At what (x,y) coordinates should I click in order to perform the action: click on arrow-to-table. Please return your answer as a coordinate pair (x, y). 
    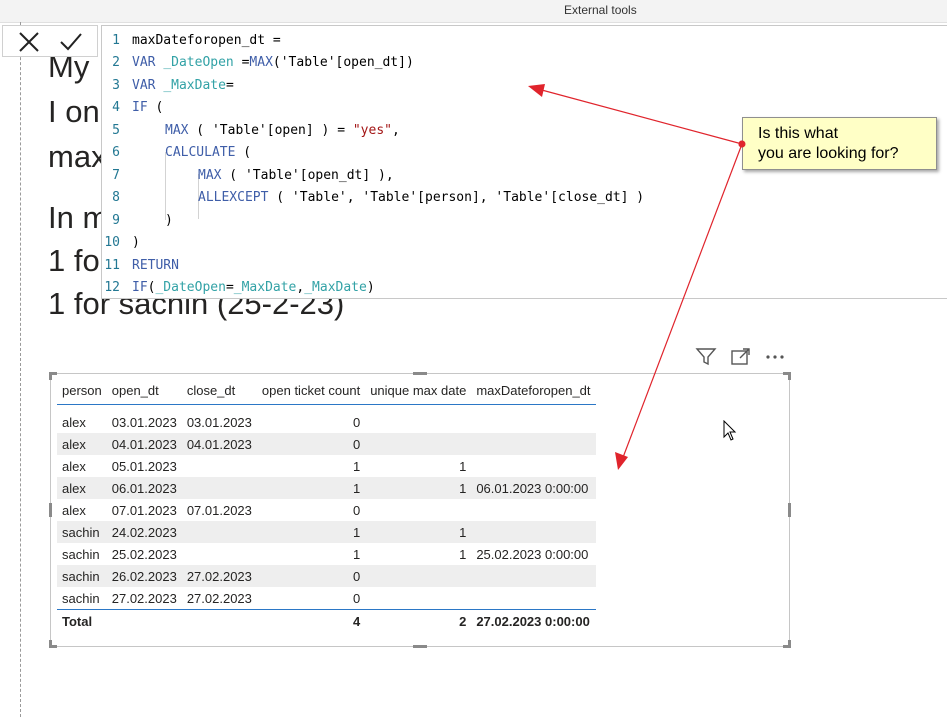
    Looking at the image, I should click on (682, 302).